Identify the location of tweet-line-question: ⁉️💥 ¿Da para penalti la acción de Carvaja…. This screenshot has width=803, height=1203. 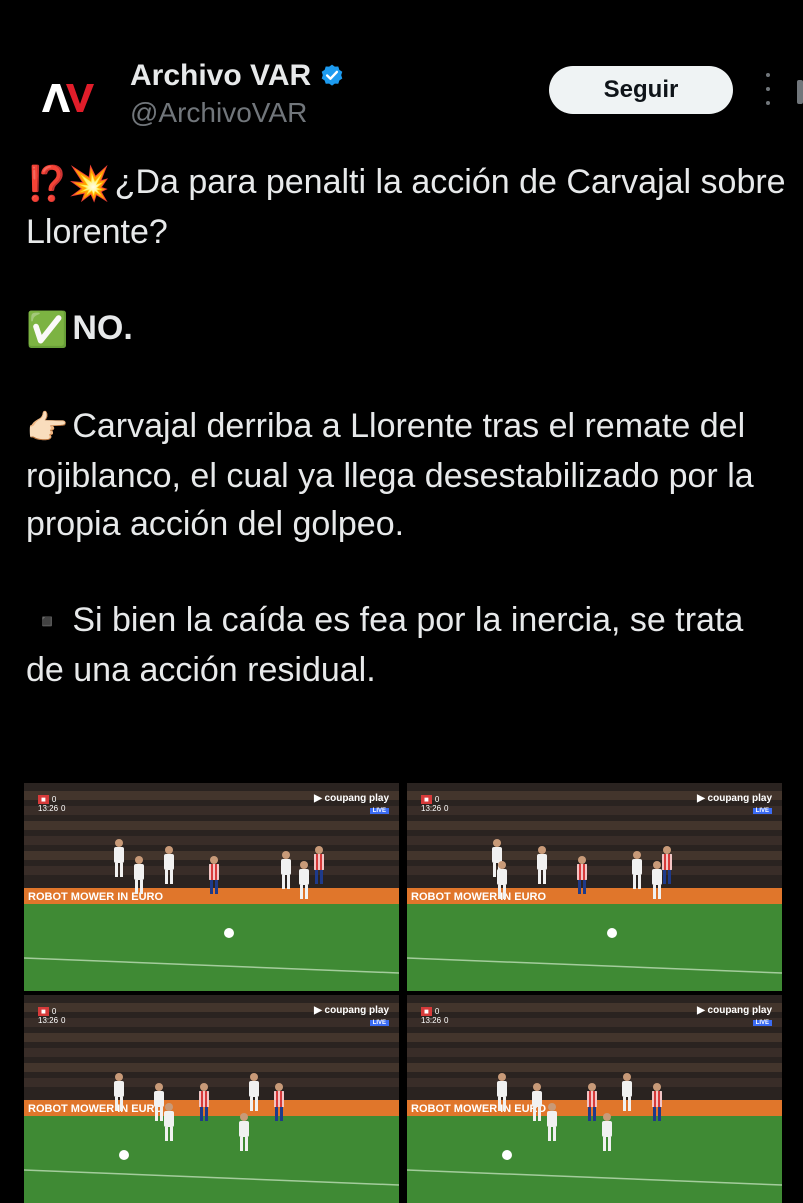
(406, 207).